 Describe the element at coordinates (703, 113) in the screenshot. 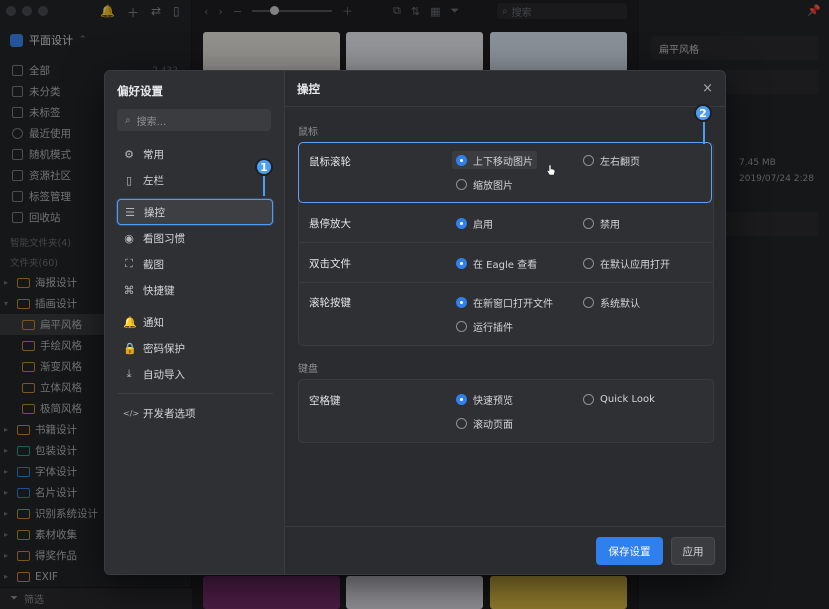

I see `callout-2-badge: 2` at that location.